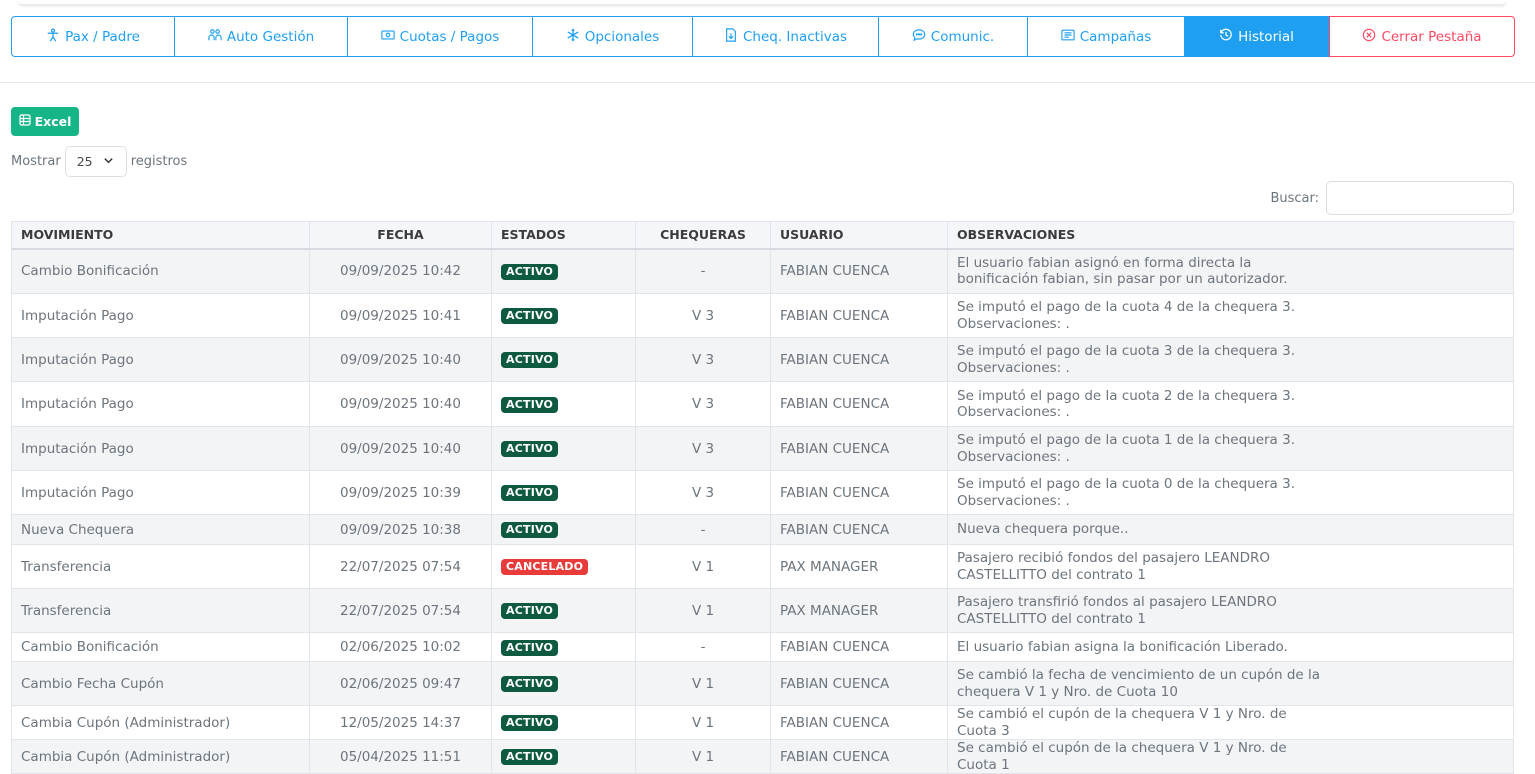 This screenshot has width=1535, height=774. I want to click on cell-movimiento: Cambia Cupón (Administrador), so click(160, 722).